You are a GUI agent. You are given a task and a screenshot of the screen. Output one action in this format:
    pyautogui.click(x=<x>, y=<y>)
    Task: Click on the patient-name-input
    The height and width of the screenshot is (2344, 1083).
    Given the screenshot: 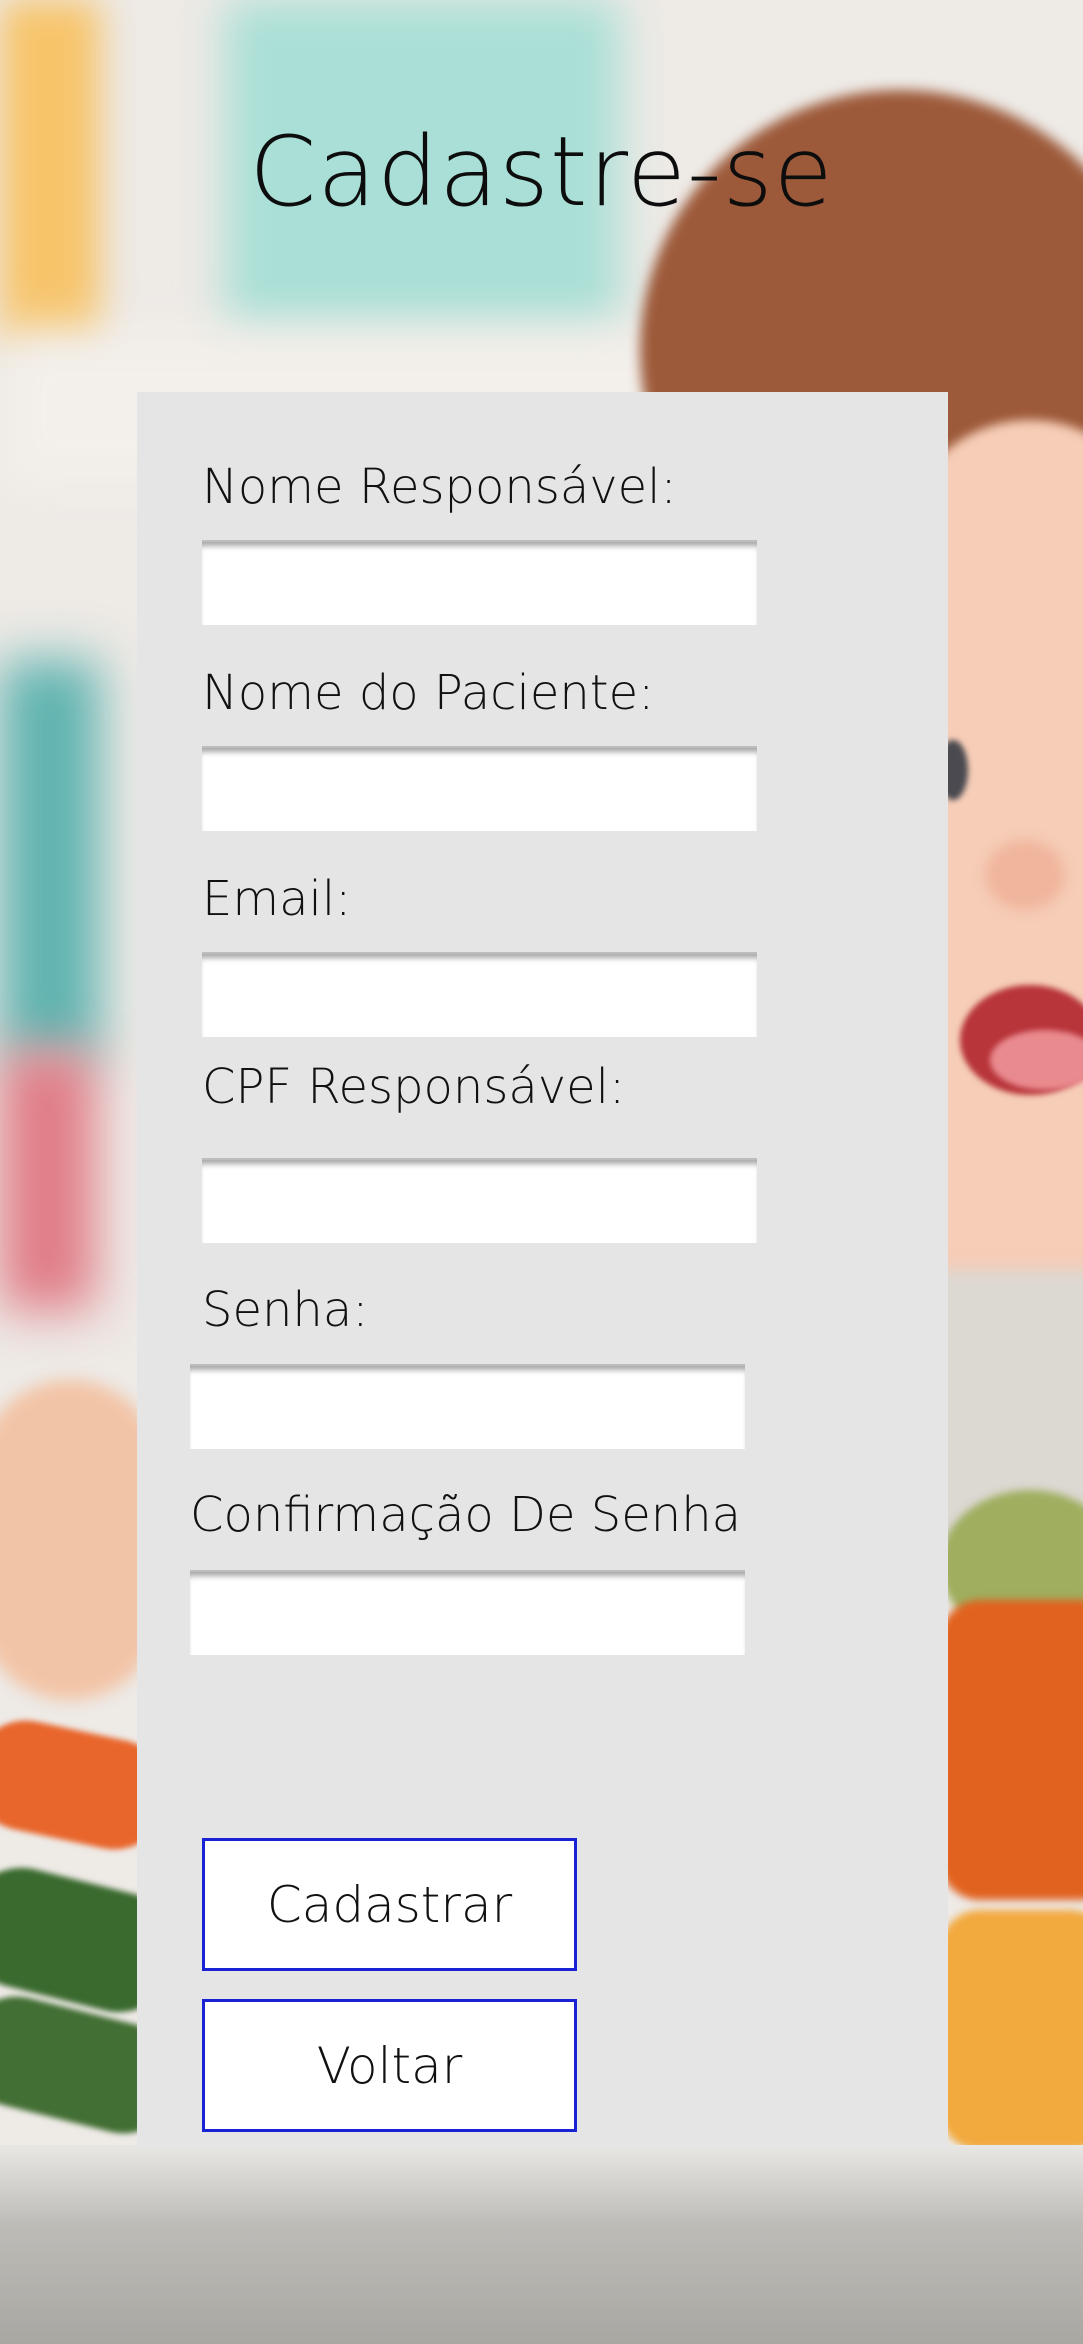 What is the action you would take?
    pyautogui.click(x=479, y=788)
    